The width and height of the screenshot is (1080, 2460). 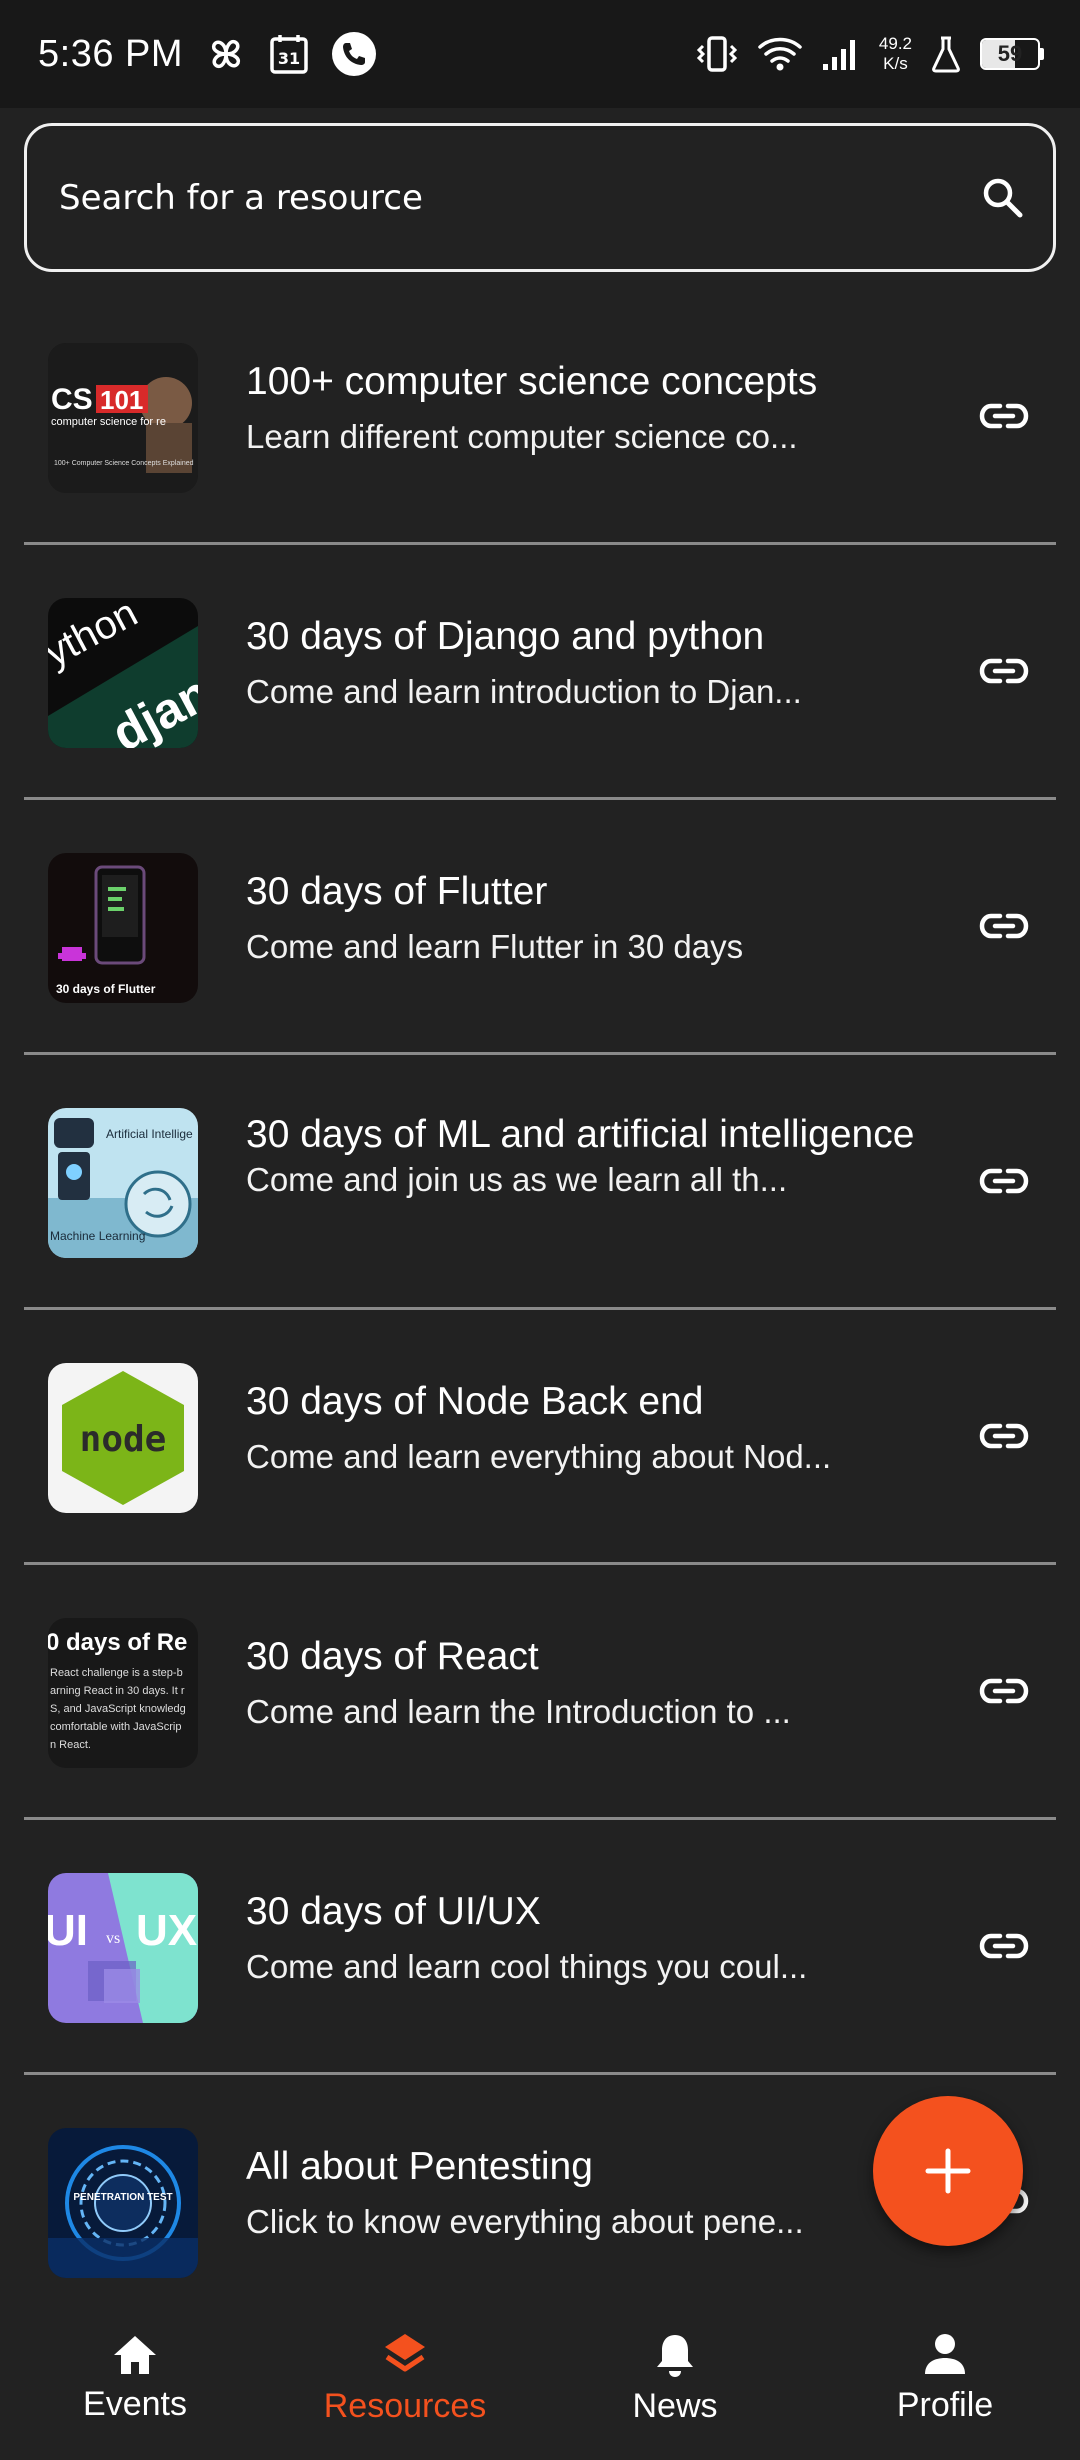 What do you see at coordinates (135, 2354) in the screenshot?
I see `home-icon` at bounding box center [135, 2354].